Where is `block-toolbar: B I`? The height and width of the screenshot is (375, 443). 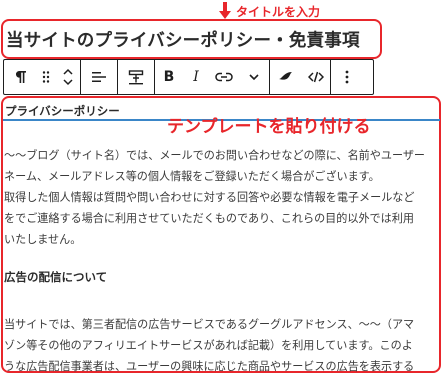 block-toolbar: B I is located at coordinates (188, 77).